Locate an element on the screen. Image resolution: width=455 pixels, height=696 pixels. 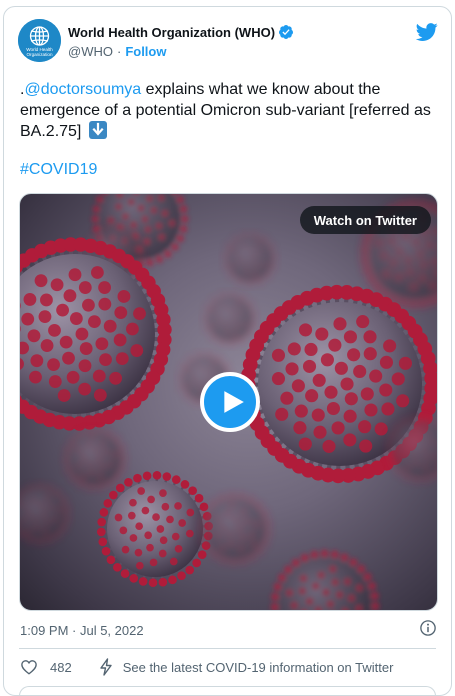
mention-link: @doctorsoumya is located at coordinates (82, 89).